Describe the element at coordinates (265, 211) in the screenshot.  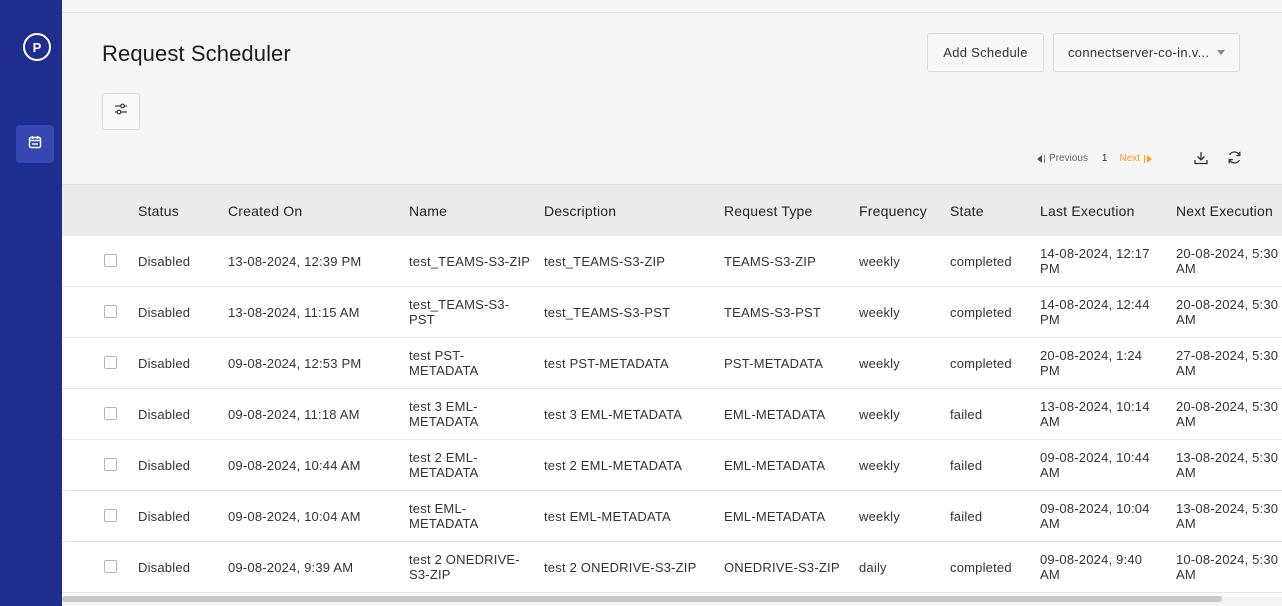
I see `column-header-created-on: Created On` at that location.